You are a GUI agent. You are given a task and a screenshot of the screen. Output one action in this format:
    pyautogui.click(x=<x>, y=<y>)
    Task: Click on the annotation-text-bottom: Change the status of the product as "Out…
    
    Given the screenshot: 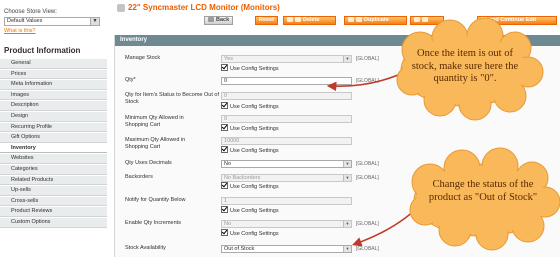 What is the action you would take?
    pyautogui.click(x=483, y=191)
    